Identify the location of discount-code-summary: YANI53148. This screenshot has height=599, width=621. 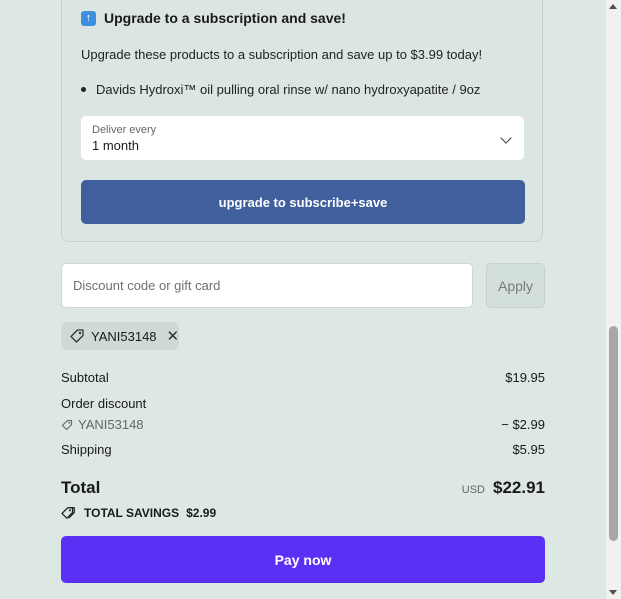
(102, 424).